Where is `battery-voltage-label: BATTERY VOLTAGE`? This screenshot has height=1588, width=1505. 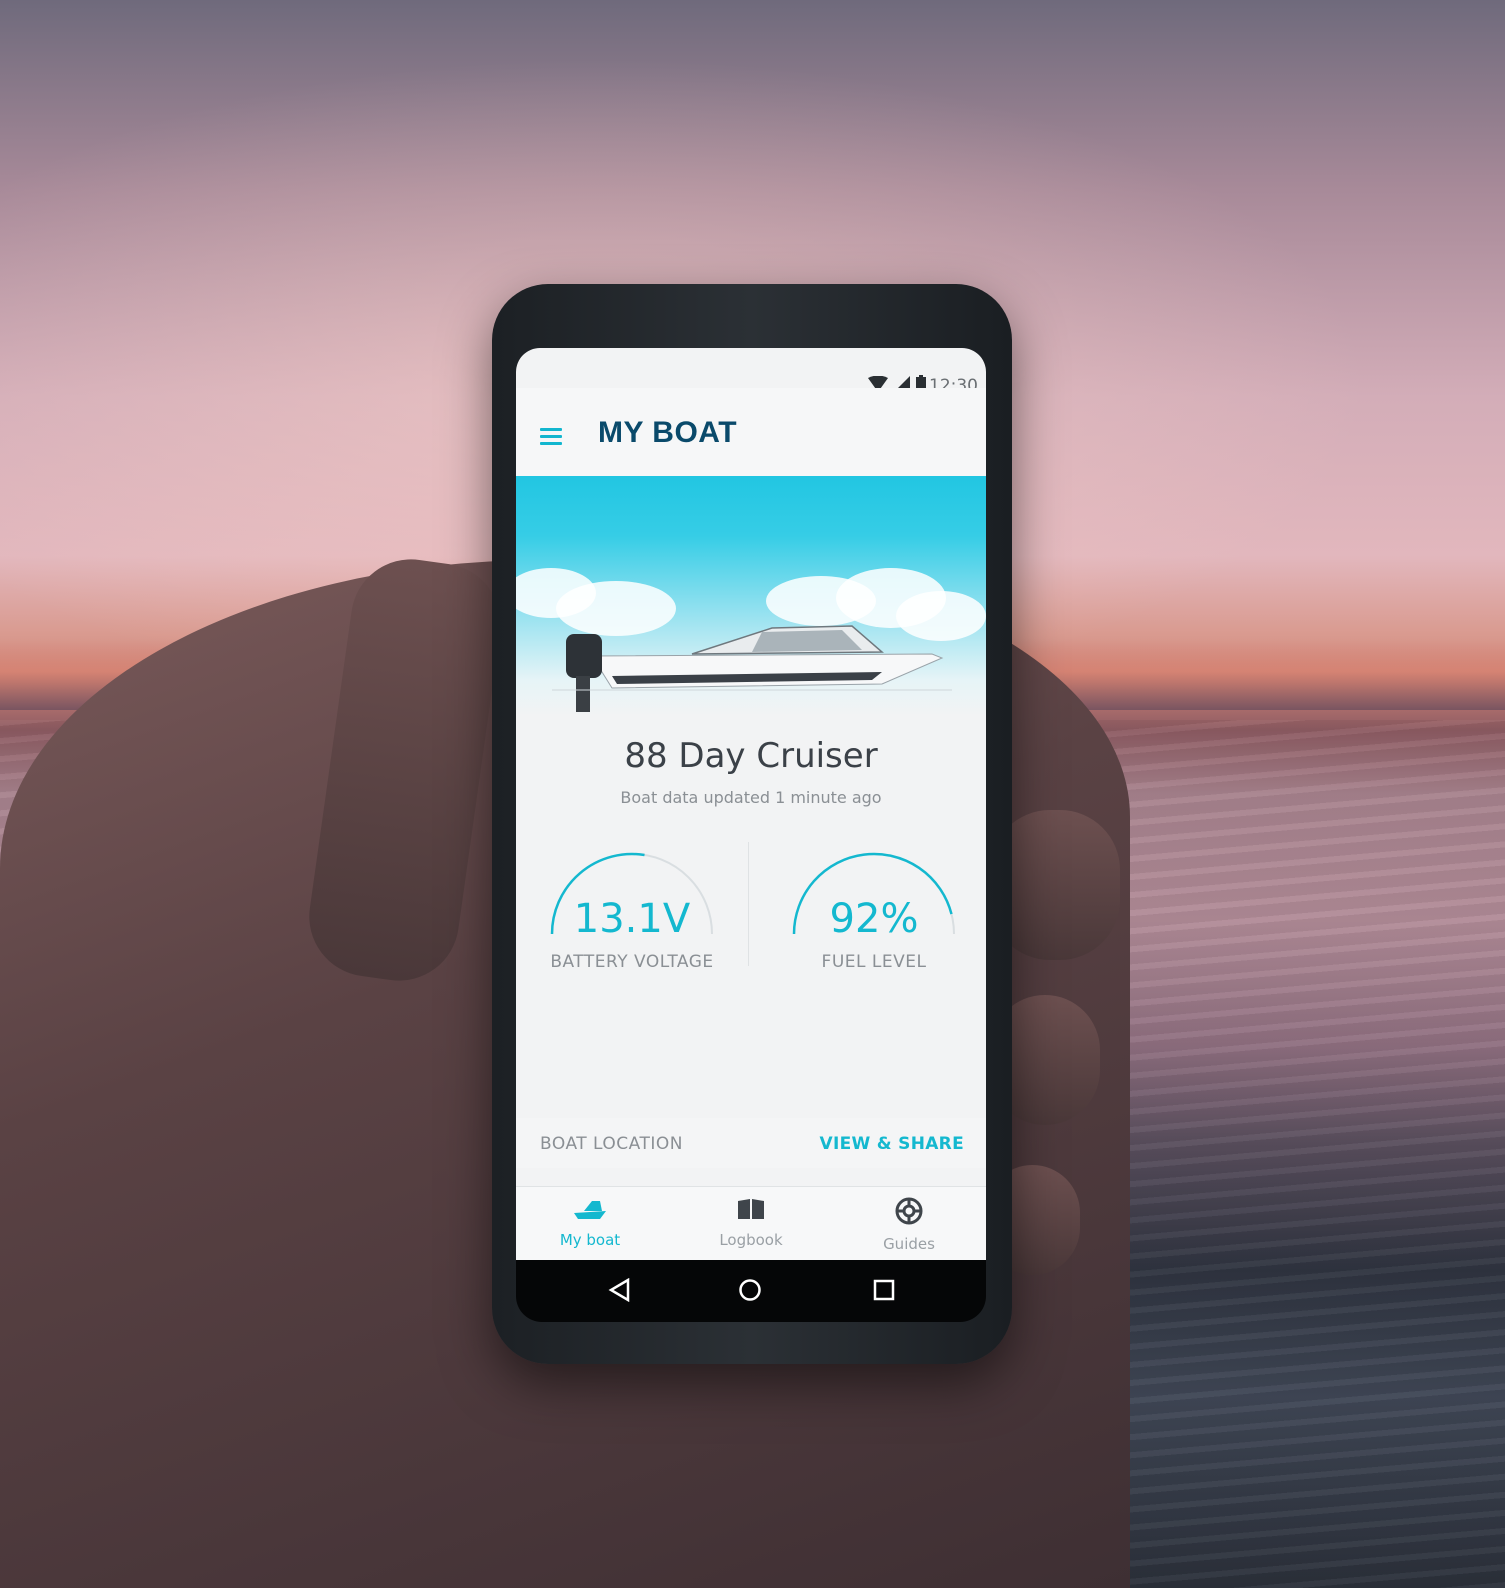
battery-voltage-label: BATTERY VOLTAGE is located at coordinates (632, 962).